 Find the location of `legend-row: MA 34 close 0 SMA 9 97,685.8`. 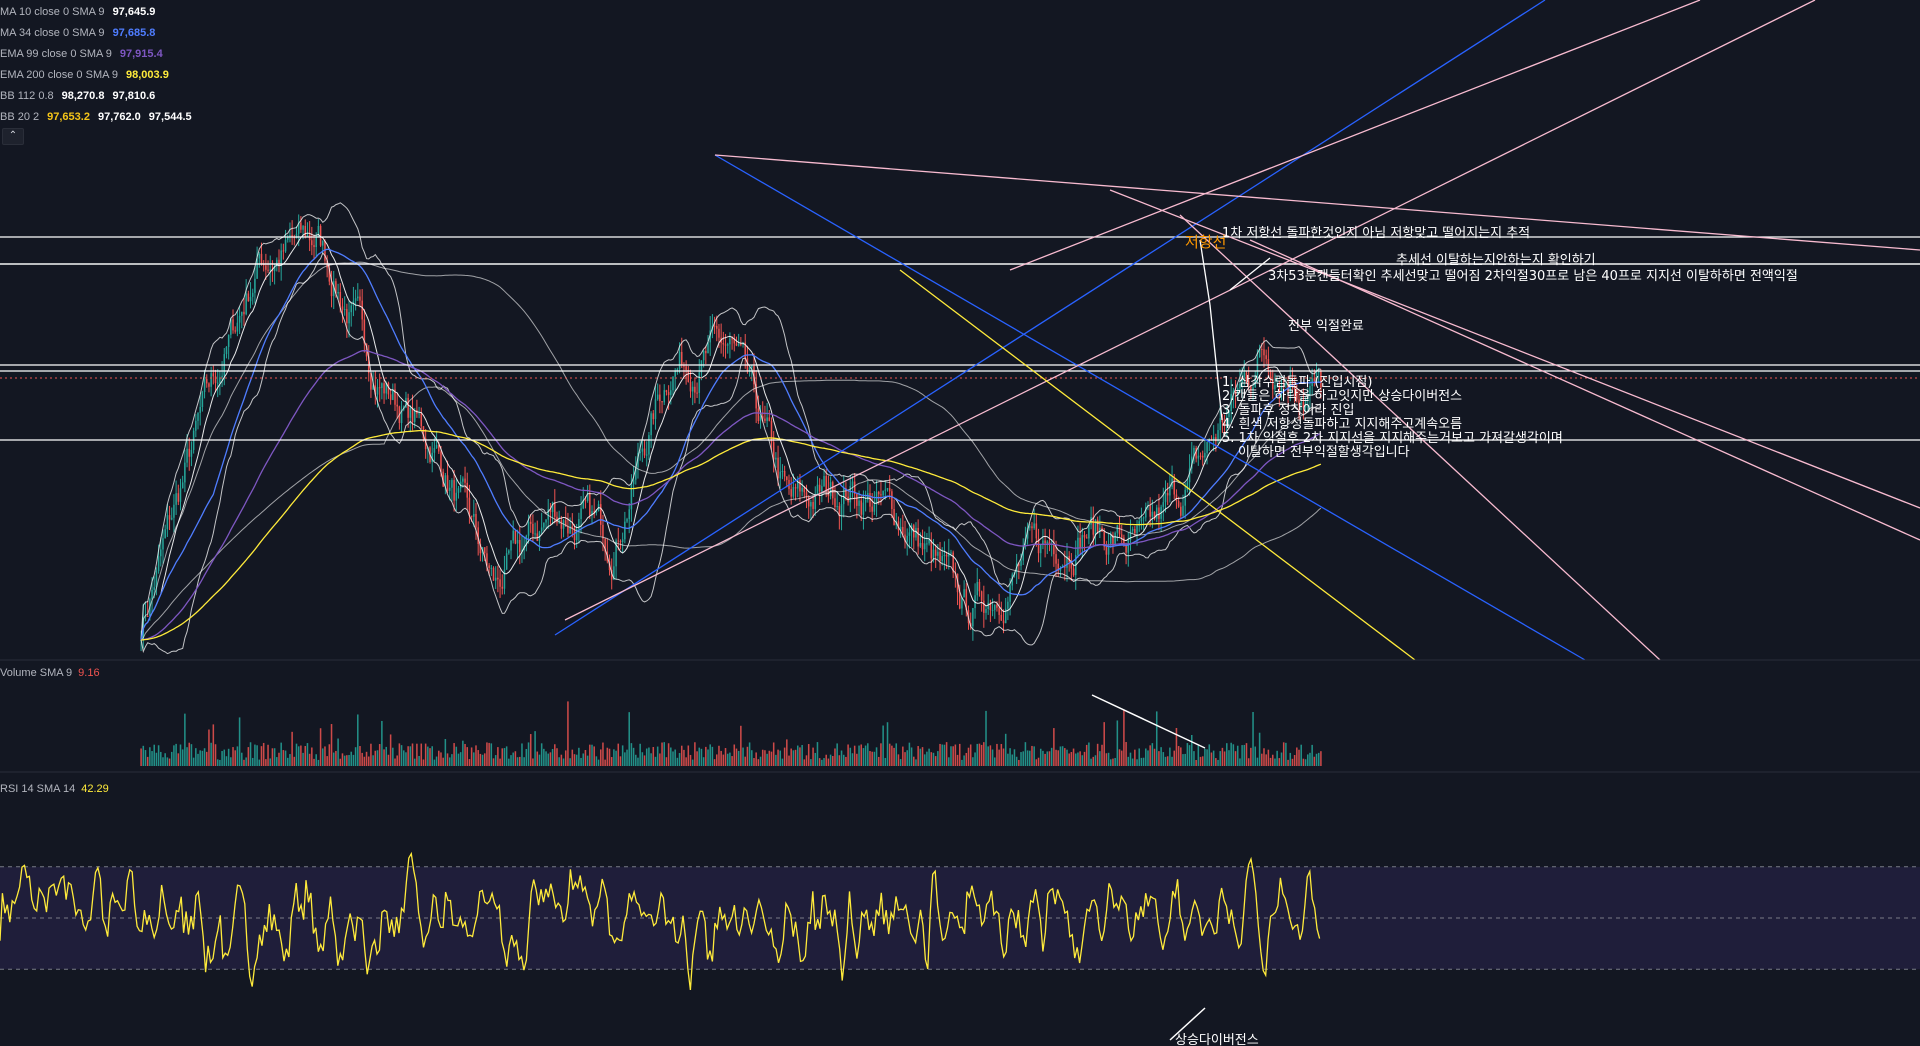

legend-row: MA 34 close 0 SMA 9 97,685.8 is located at coordinates (96, 33).